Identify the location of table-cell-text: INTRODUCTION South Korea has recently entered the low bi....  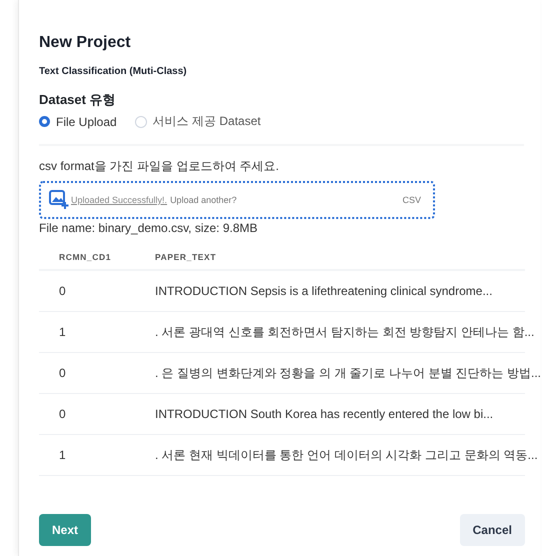
(324, 414).